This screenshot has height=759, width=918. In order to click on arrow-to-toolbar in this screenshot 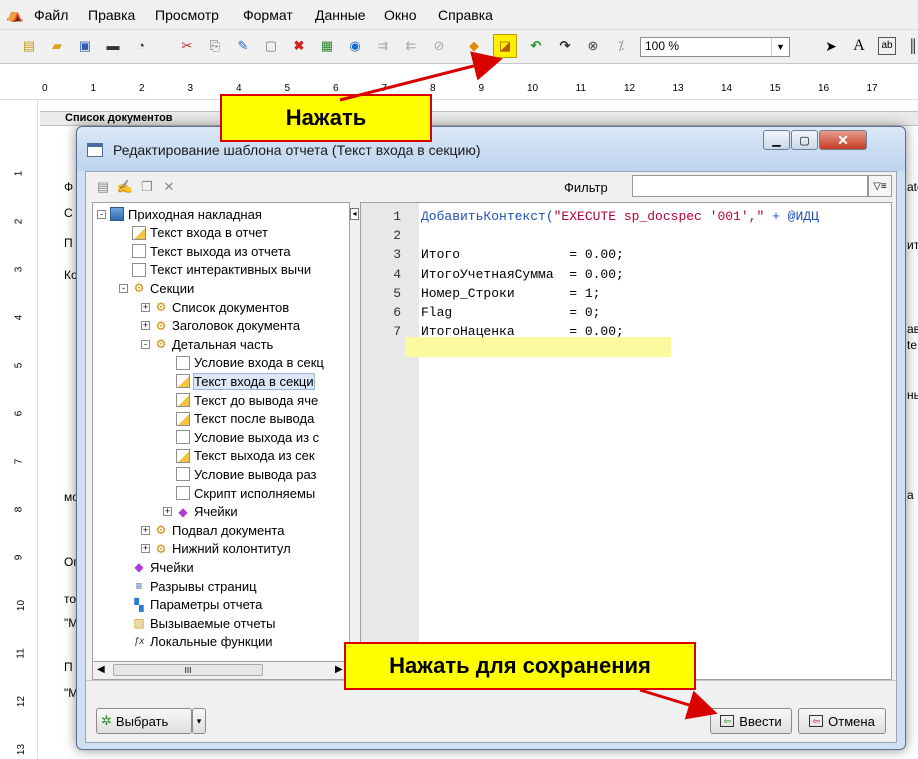, I will do `click(421, 76)`.